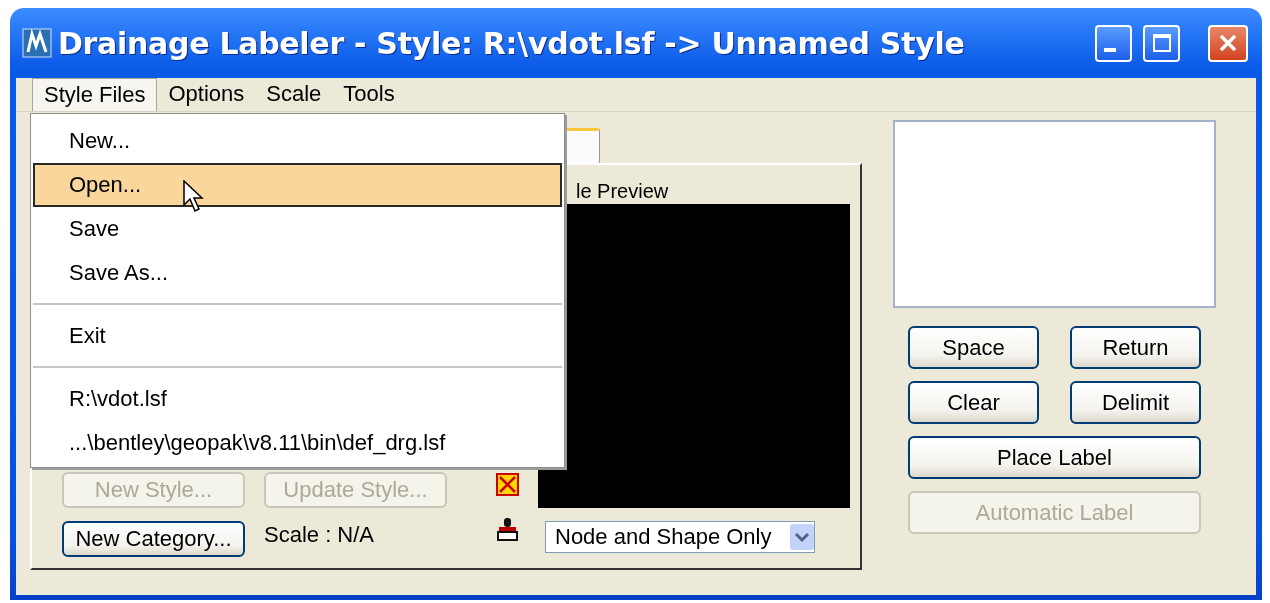 Image resolution: width=1270 pixels, height=603 pixels. Describe the element at coordinates (1113, 43) in the screenshot. I see `minimize-button` at that location.